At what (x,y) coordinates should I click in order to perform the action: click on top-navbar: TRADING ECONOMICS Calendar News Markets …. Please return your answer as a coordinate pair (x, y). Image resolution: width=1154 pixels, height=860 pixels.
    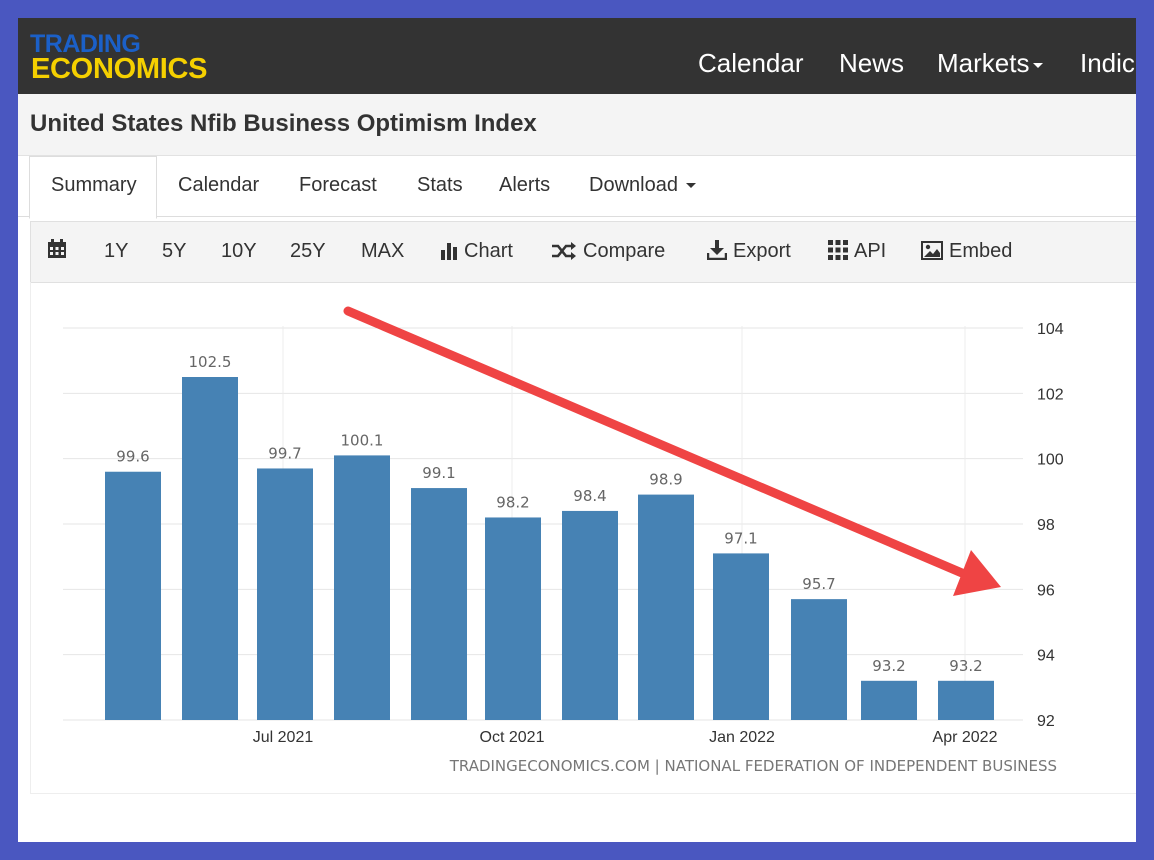
    Looking at the image, I should click on (577, 56).